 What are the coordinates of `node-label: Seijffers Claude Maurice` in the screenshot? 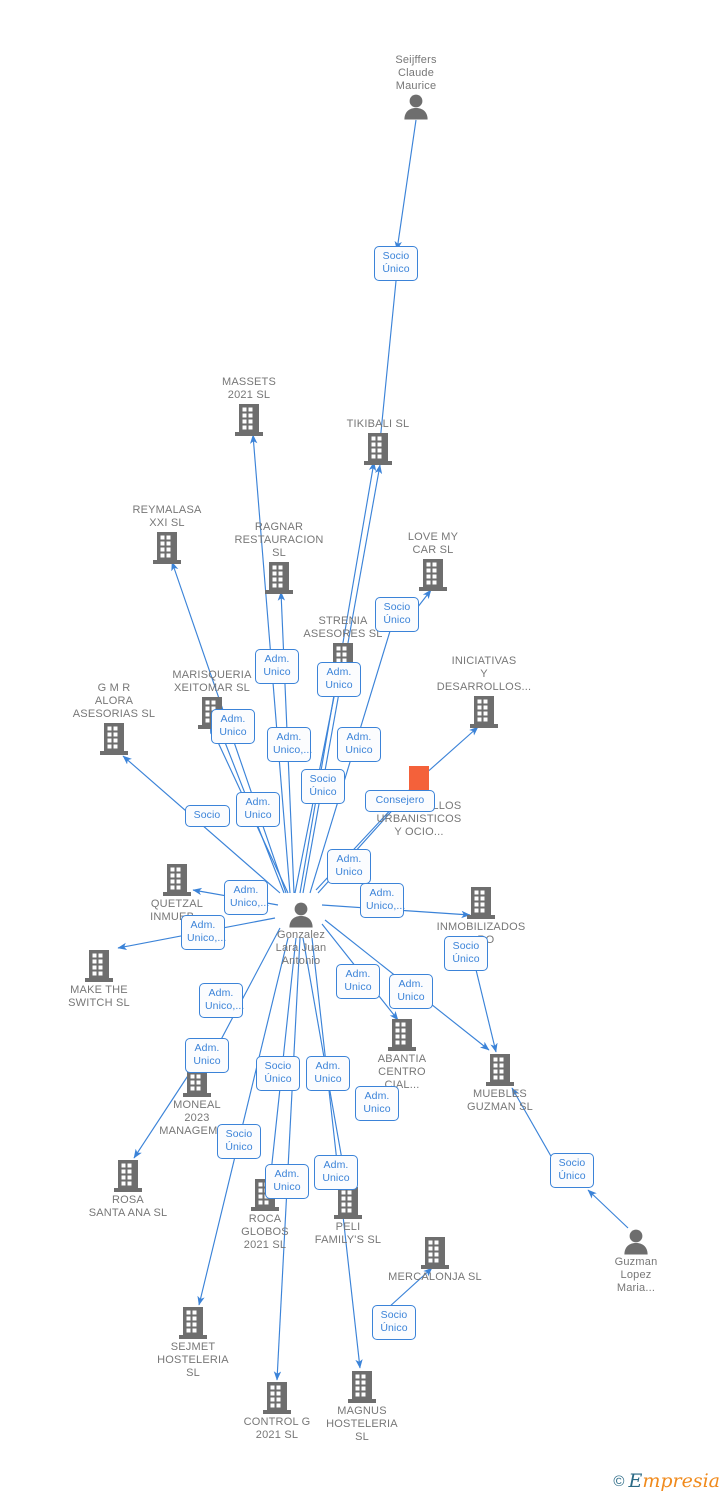 It's located at (416, 73).